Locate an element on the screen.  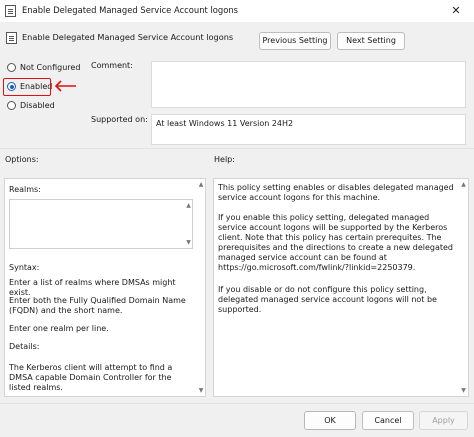
arrow-left-icon is located at coordinates (65, 86).